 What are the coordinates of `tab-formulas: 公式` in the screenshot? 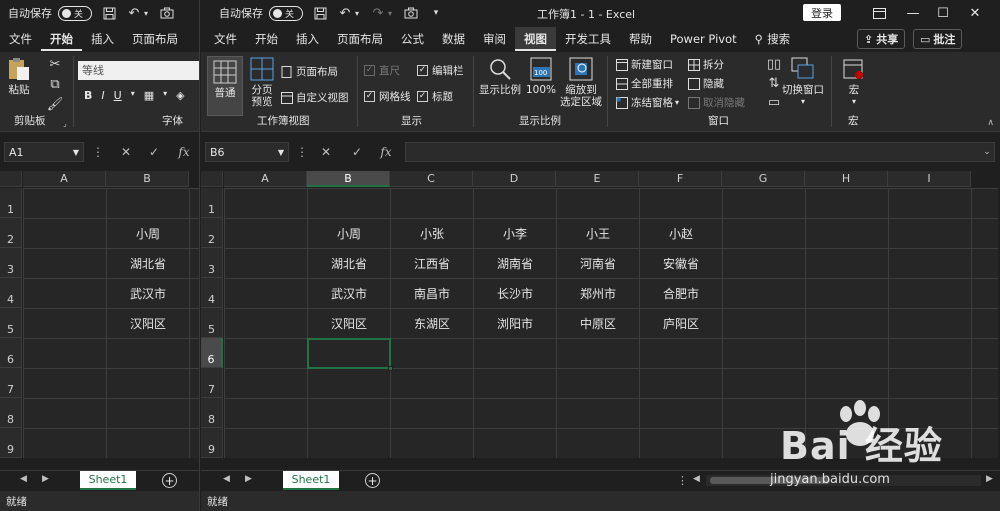 It's located at (412, 39).